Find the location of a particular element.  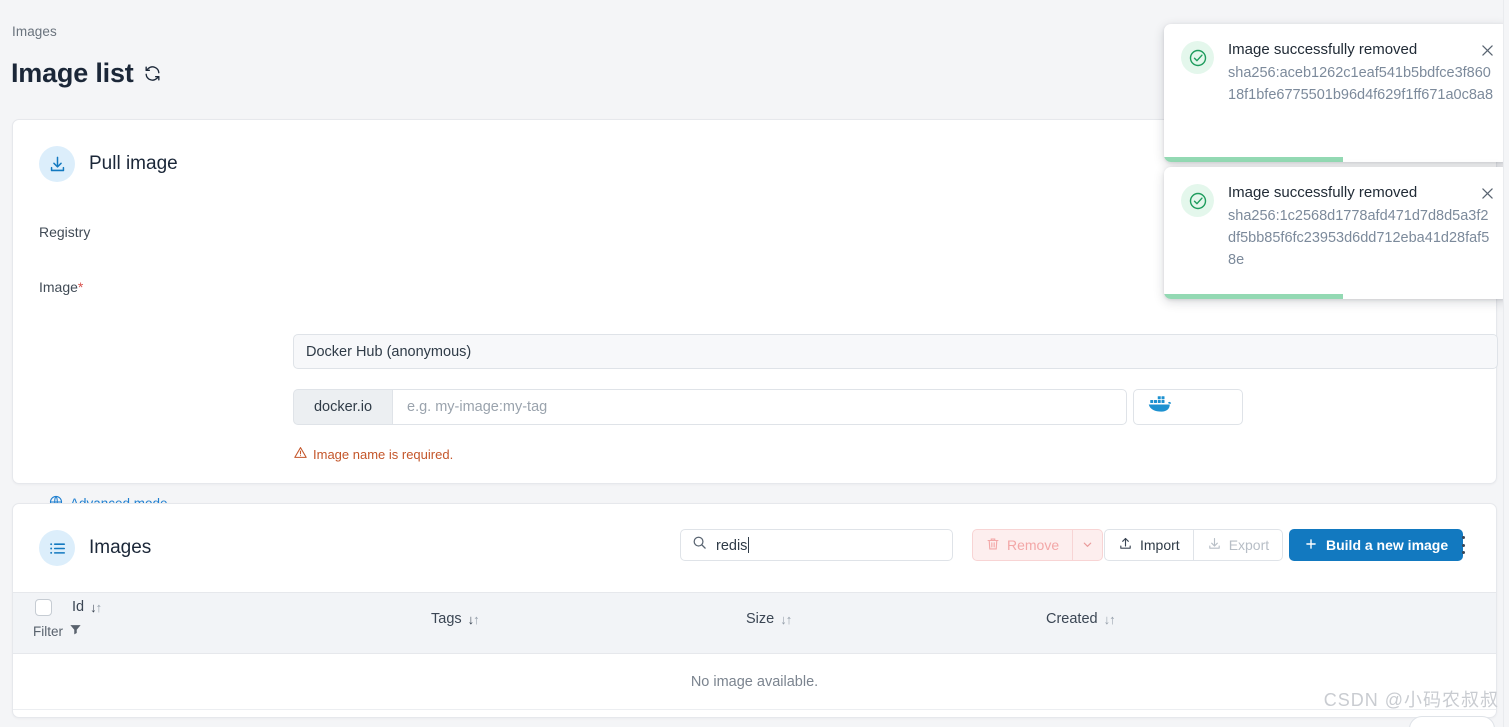

required-asterisk: * is located at coordinates (80, 287).